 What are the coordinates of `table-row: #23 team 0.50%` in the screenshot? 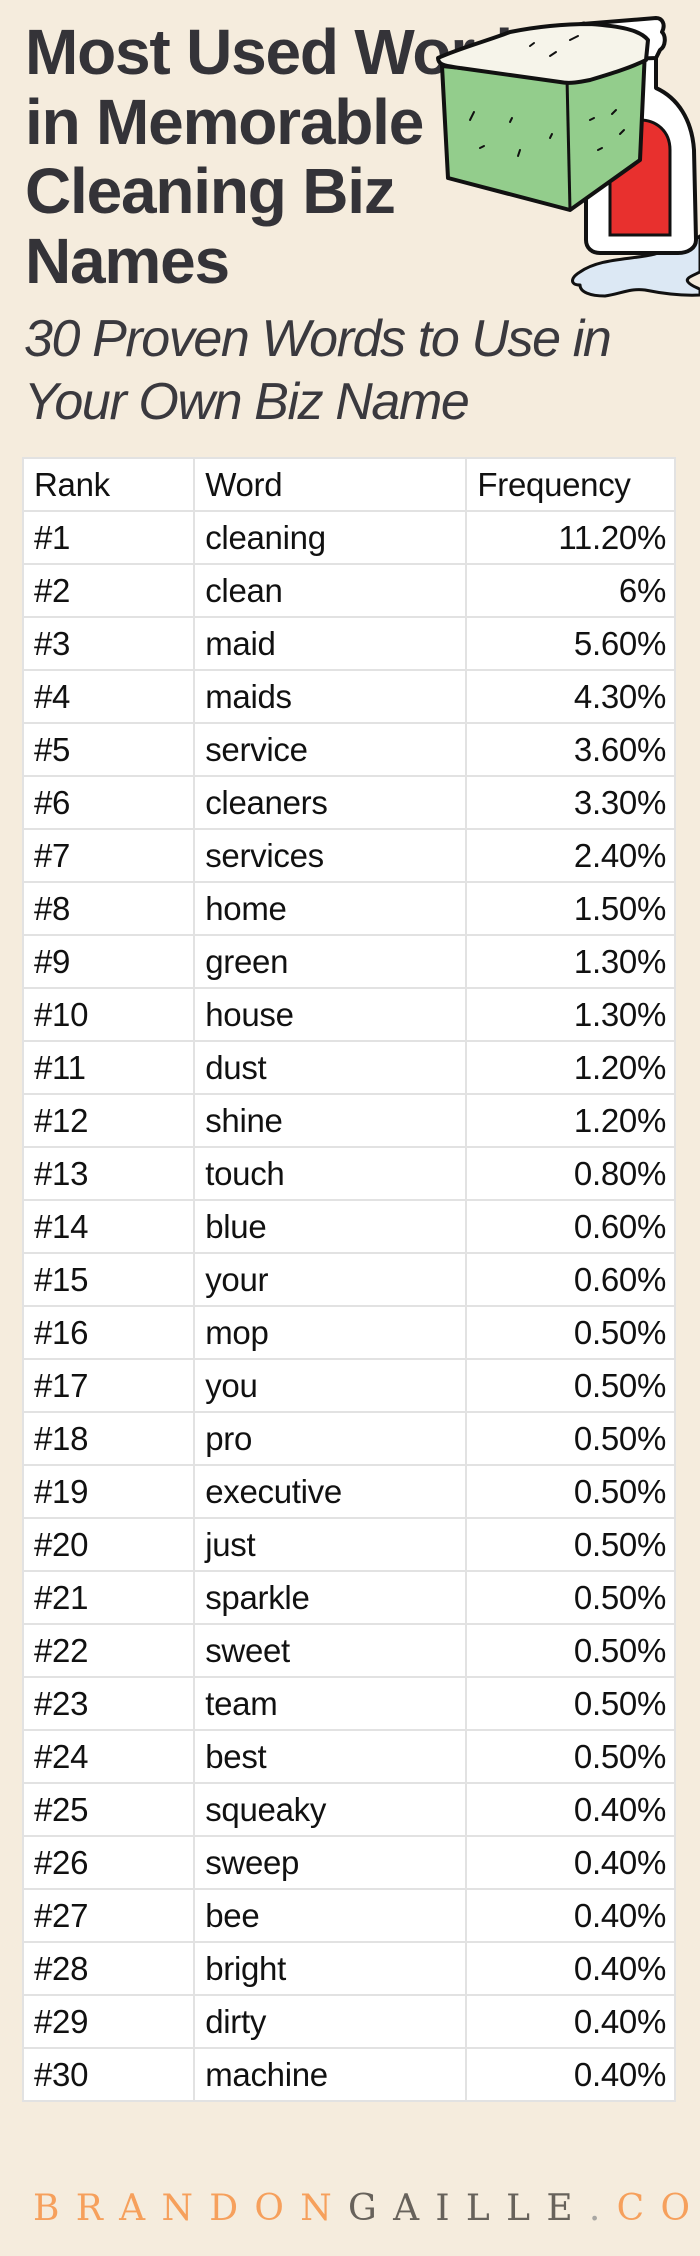 It's located at (348, 1703).